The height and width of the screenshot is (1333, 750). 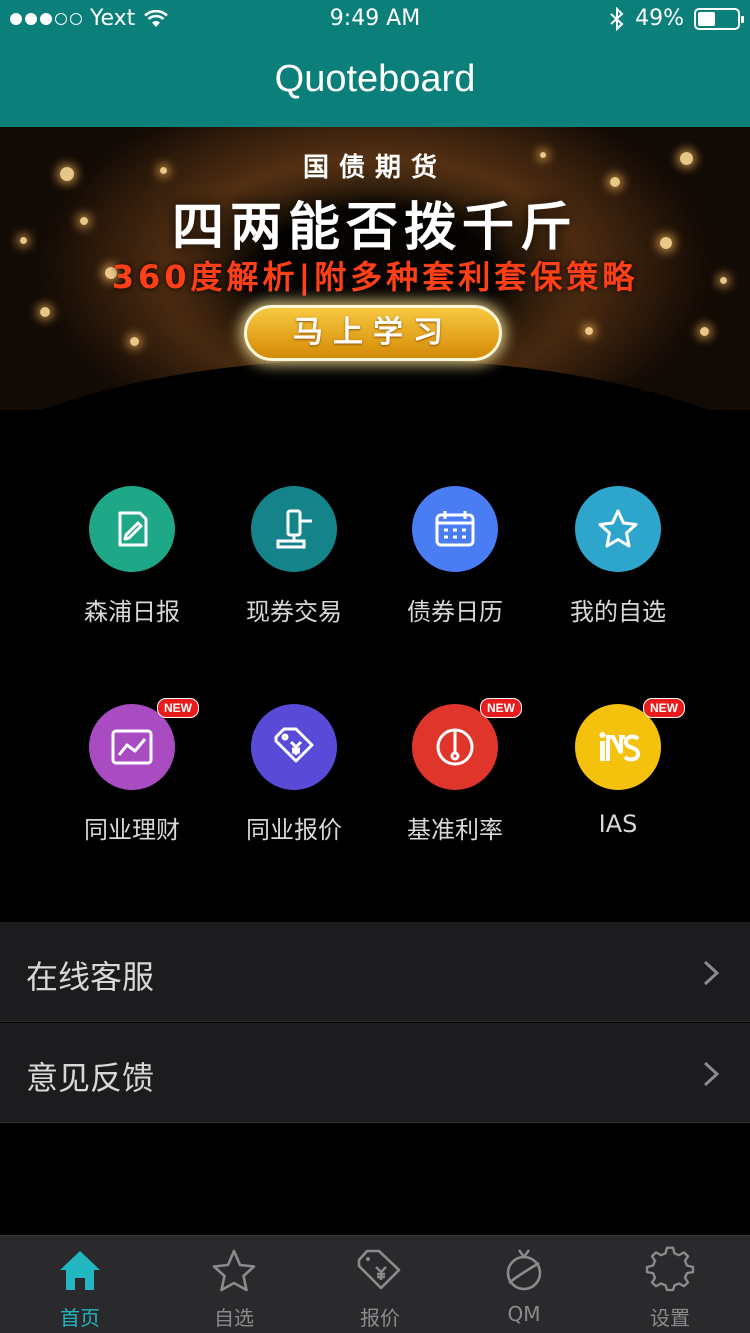 What do you see at coordinates (375, 79) in the screenshot?
I see `page-title: Quoteboard` at bounding box center [375, 79].